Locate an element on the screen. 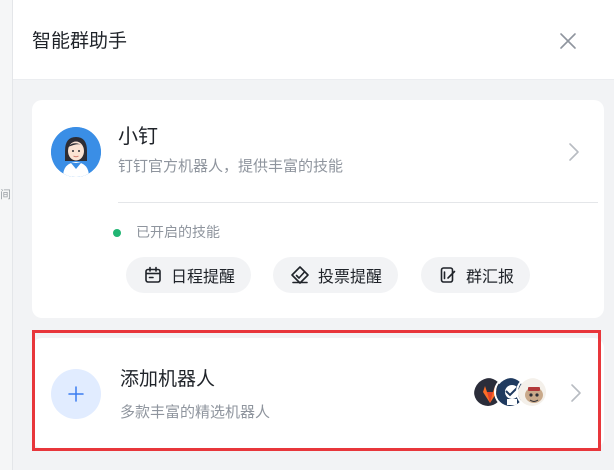  skill-group-report: 群汇报 is located at coordinates (476, 275).